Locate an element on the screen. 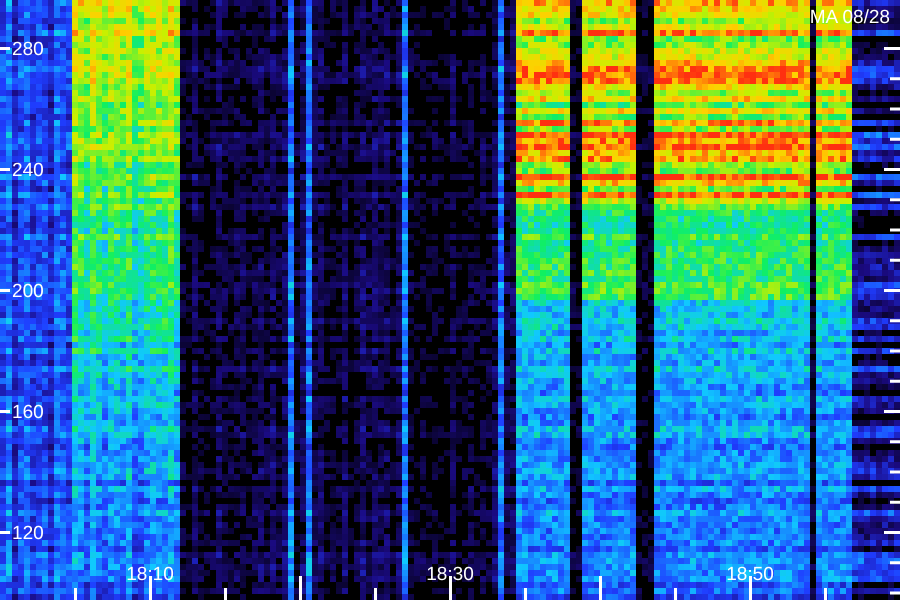 Image resolution: width=900 pixels, height=600 pixels. y-tick-label: 280 is located at coordinates (28, 49).